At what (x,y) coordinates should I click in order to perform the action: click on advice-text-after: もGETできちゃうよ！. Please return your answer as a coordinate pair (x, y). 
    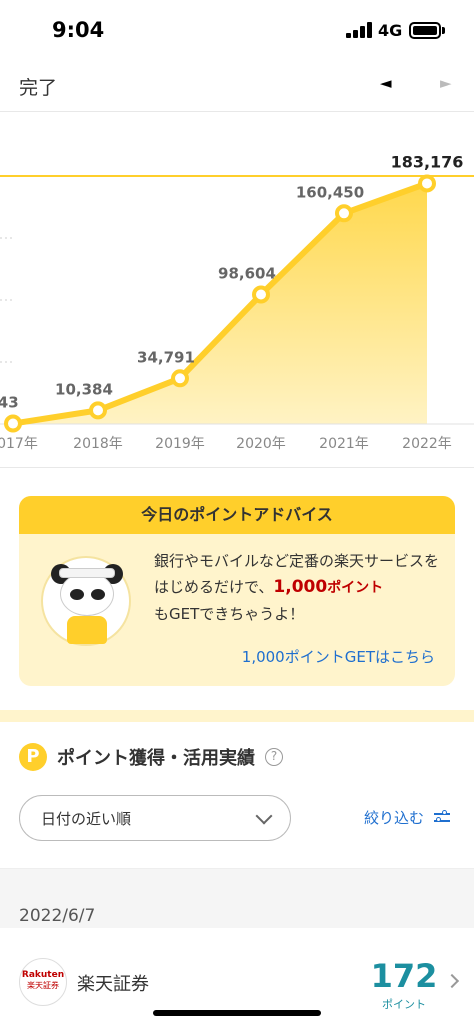
    Looking at the image, I should click on (229, 614).